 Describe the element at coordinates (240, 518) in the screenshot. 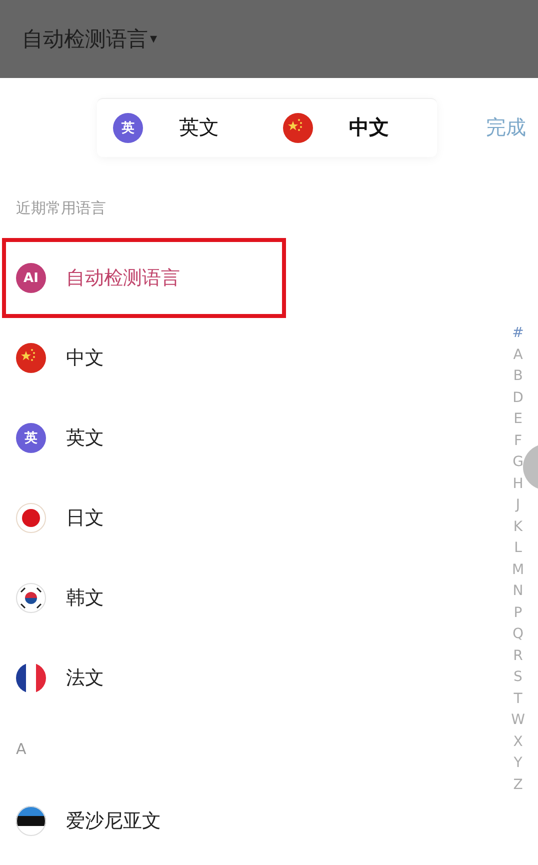

I see `language-item: 日文` at that location.